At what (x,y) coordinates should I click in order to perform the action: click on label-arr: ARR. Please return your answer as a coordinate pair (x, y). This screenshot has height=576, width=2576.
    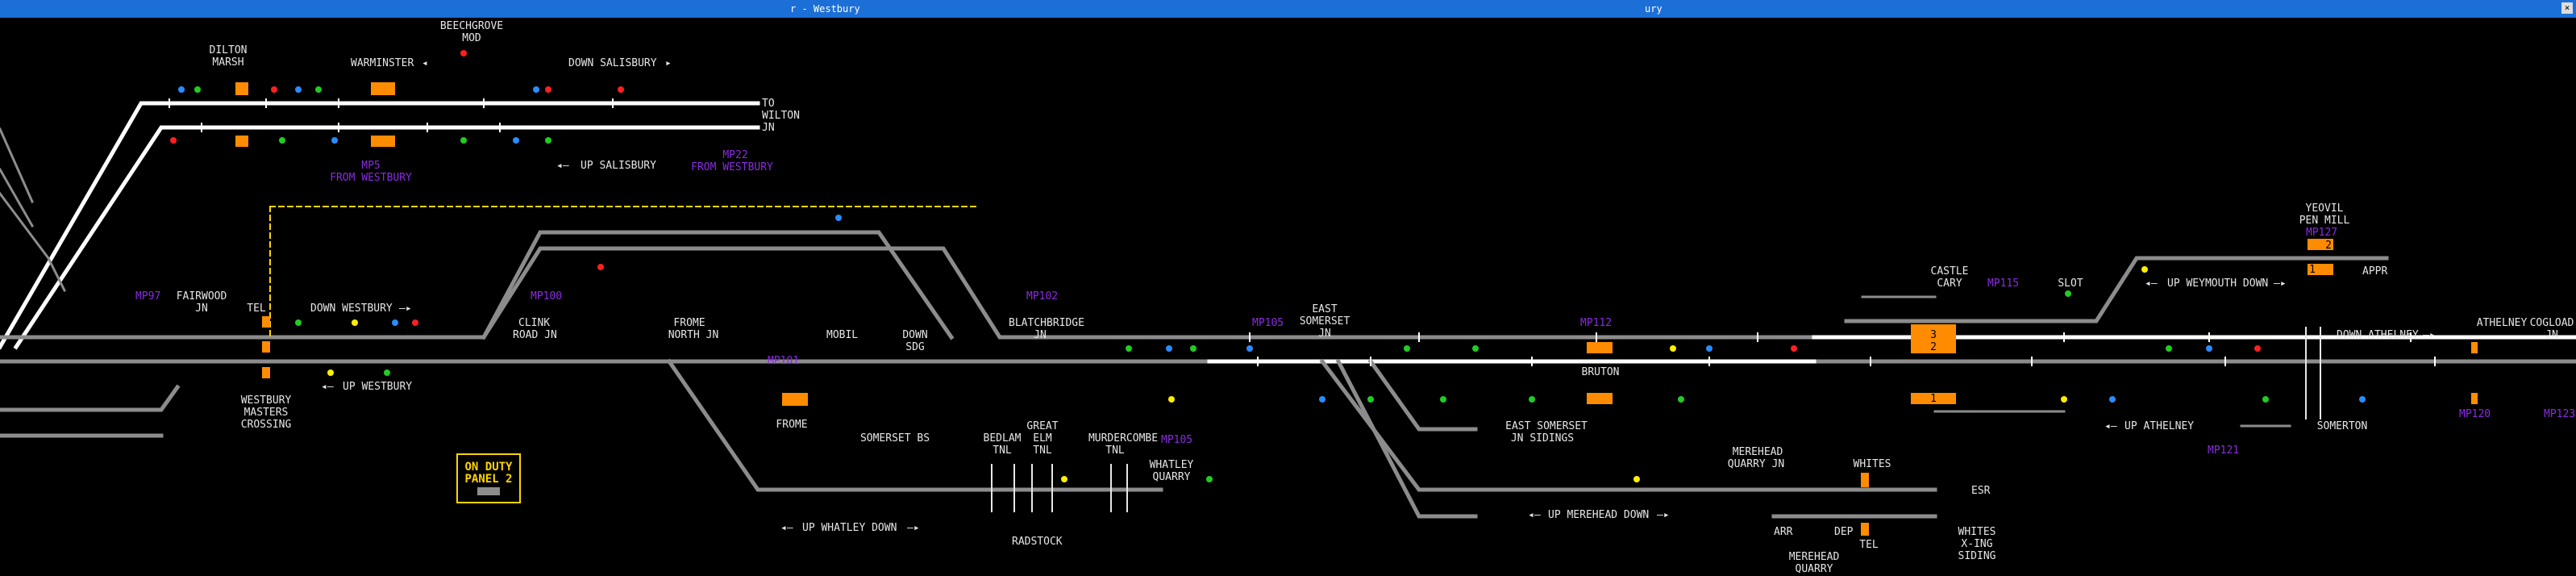
    Looking at the image, I should click on (1783, 532).